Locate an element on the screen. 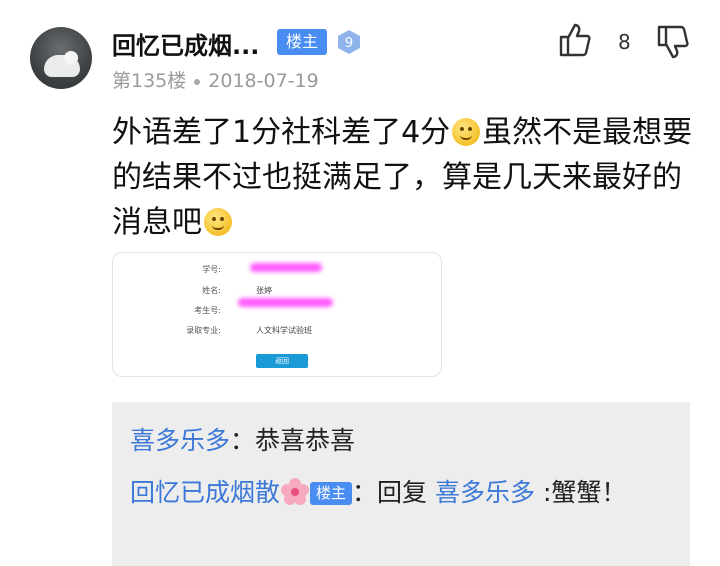 The height and width of the screenshot is (566, 720). reply-prefix: 回复 is located at coordinates (406, 492).